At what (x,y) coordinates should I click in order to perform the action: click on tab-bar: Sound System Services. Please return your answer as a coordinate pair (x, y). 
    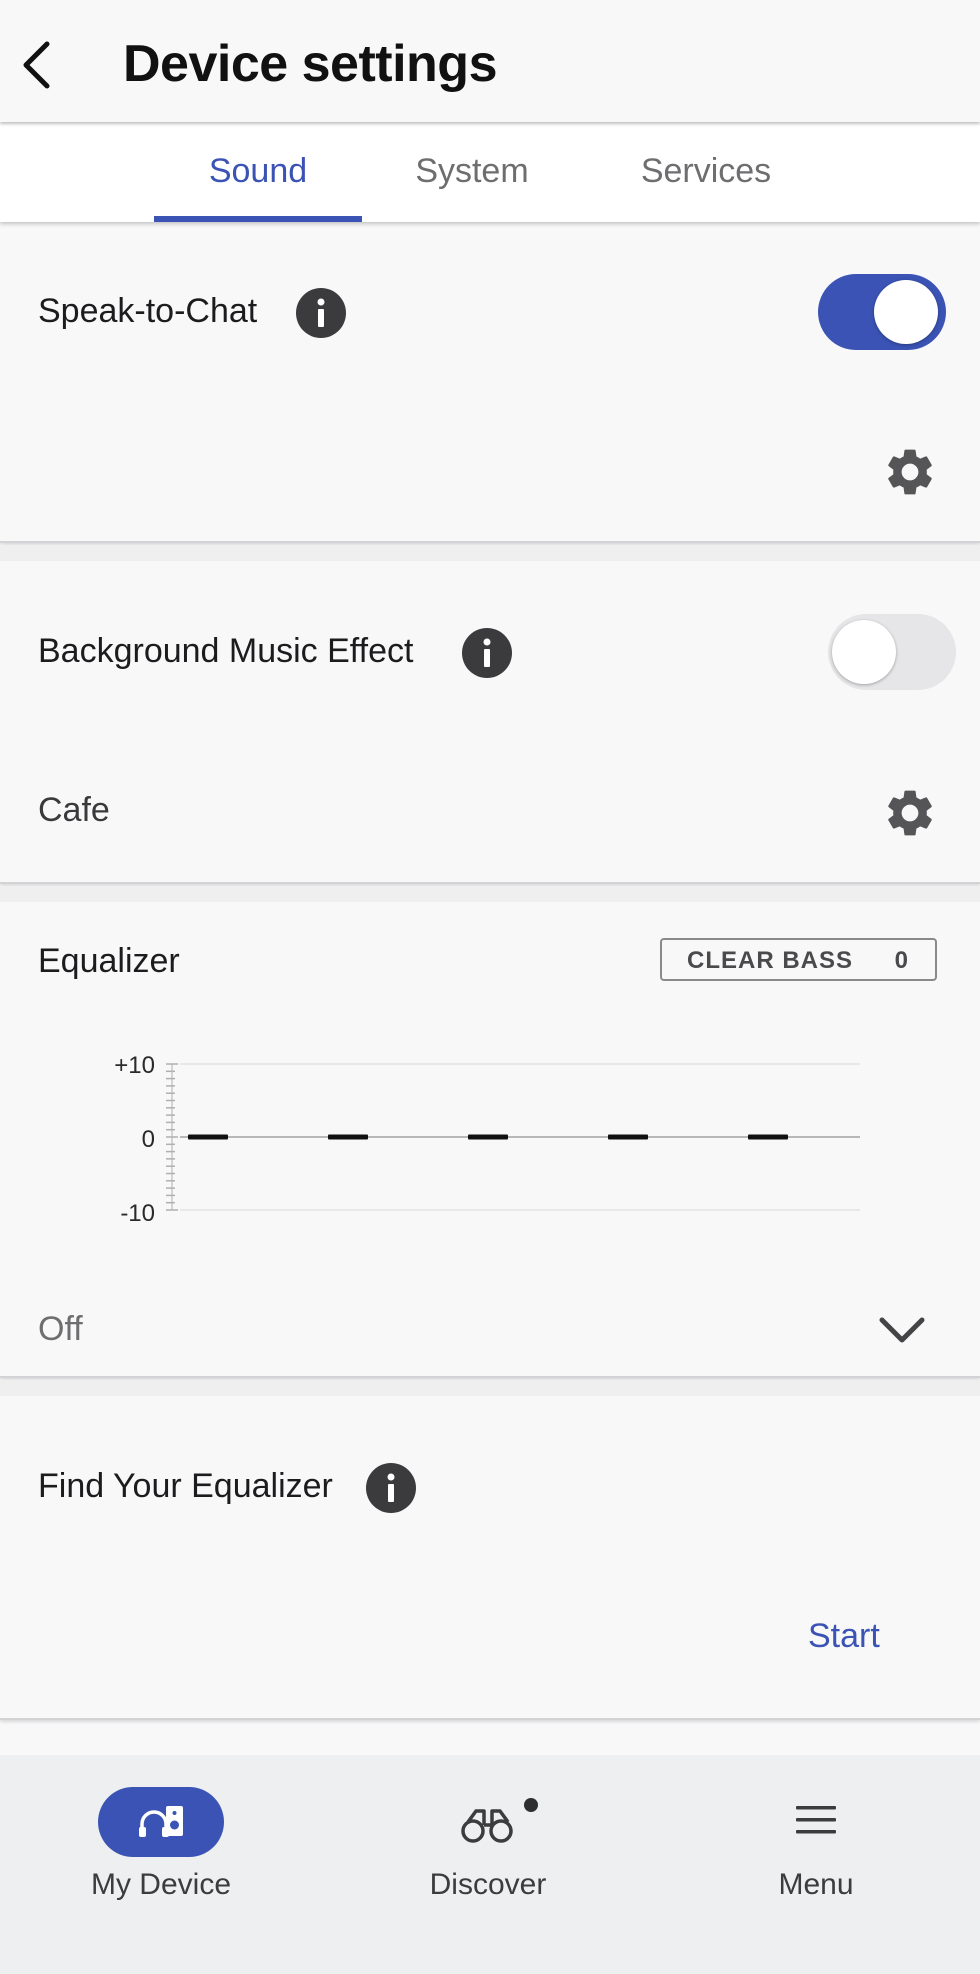
    Looking at the image, I should click on (490, 172).